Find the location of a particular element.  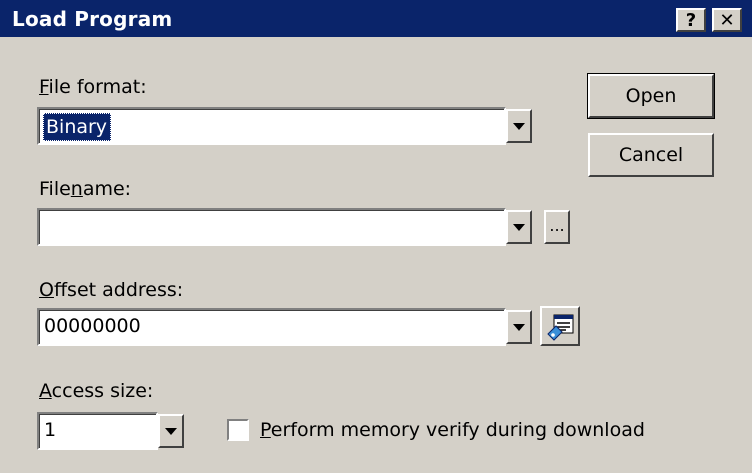

filename-field is located at coordinates (271, 227).